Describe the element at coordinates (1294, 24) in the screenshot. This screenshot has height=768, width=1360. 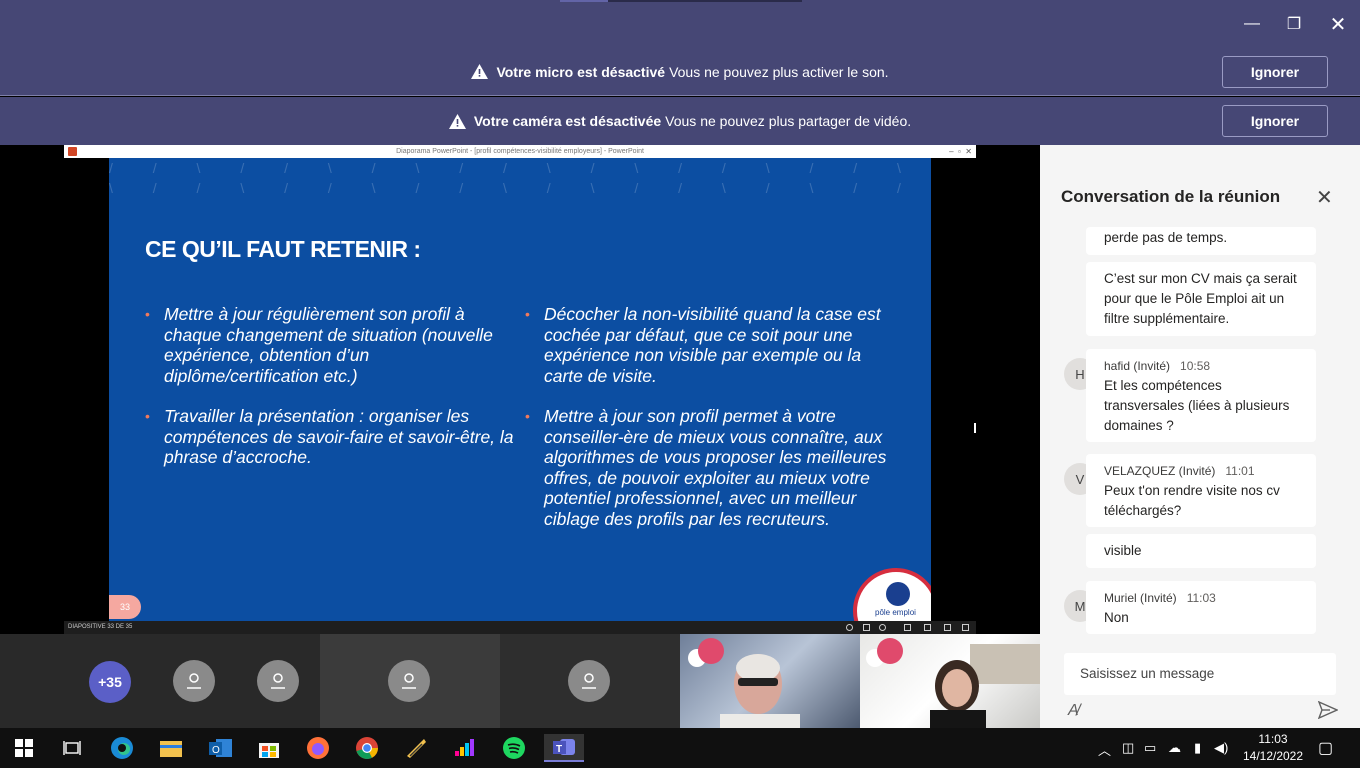
I see `restore-icon: ❐` at that location.